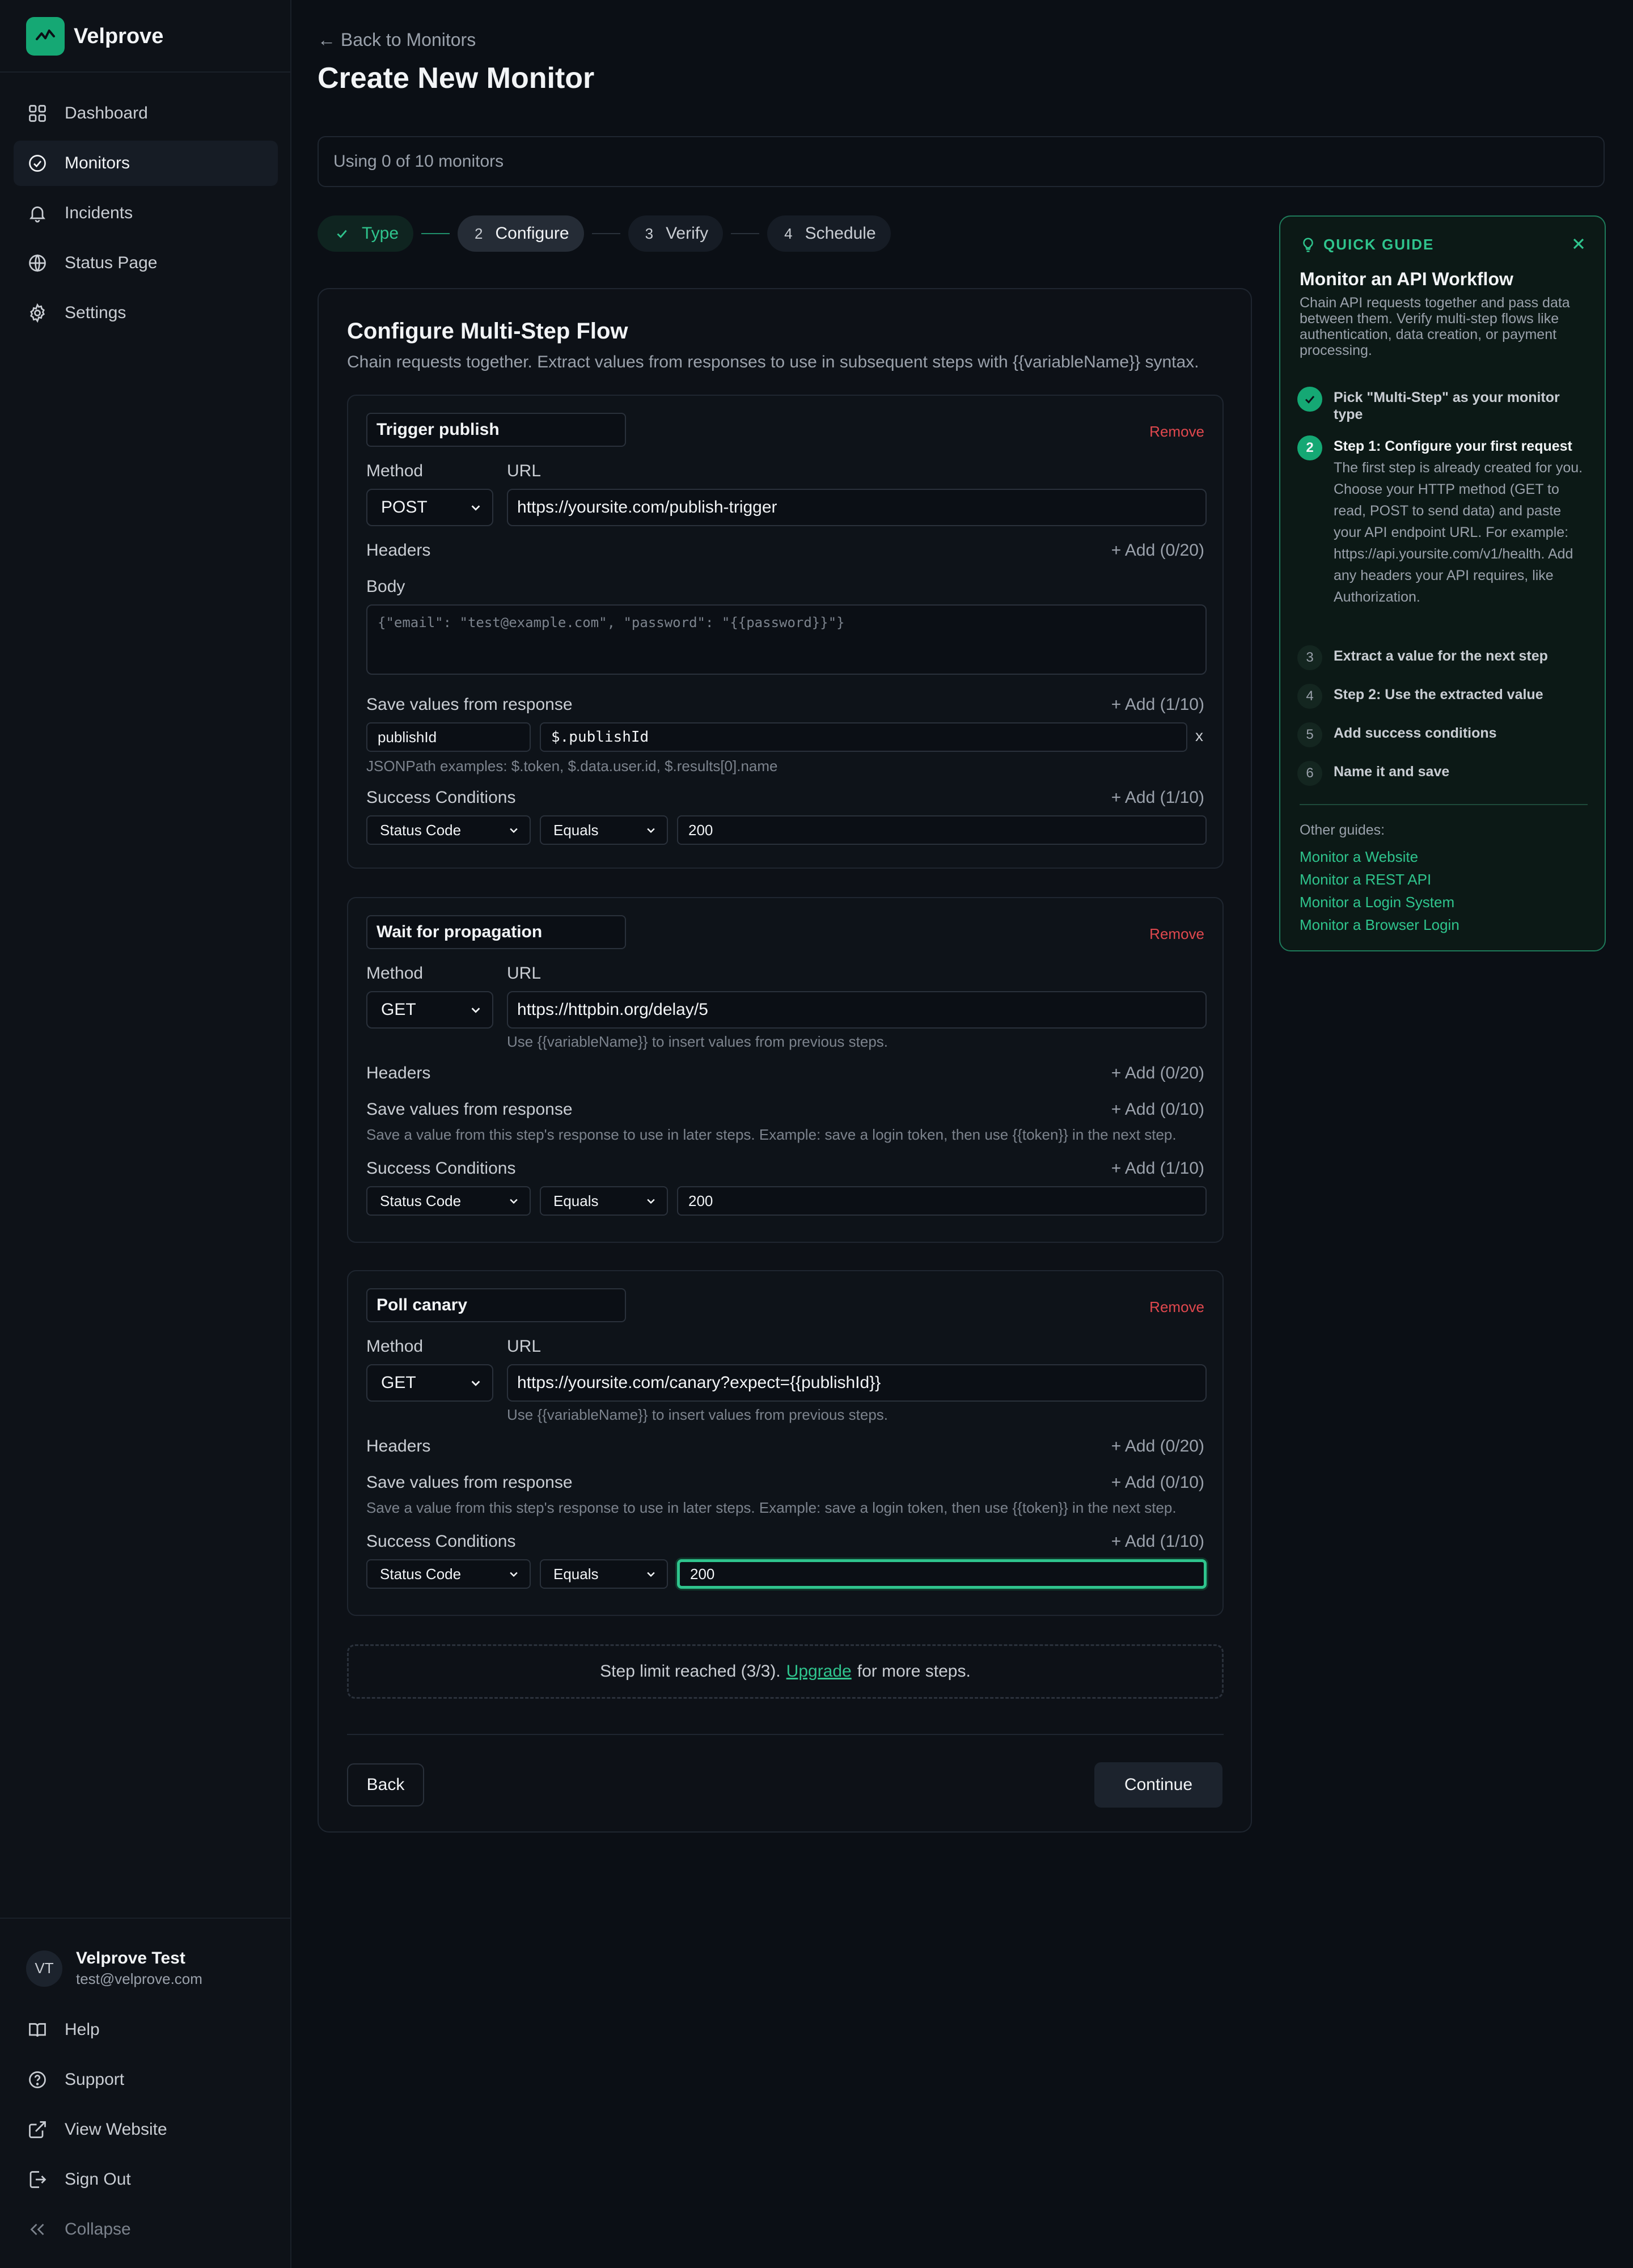 This screenshot has height=2268, width=1633. Describe the element at coordinates (1380, 925) in the screenshot. I see `guide-link-browser-login: Monitor a Browser Login` at that location.